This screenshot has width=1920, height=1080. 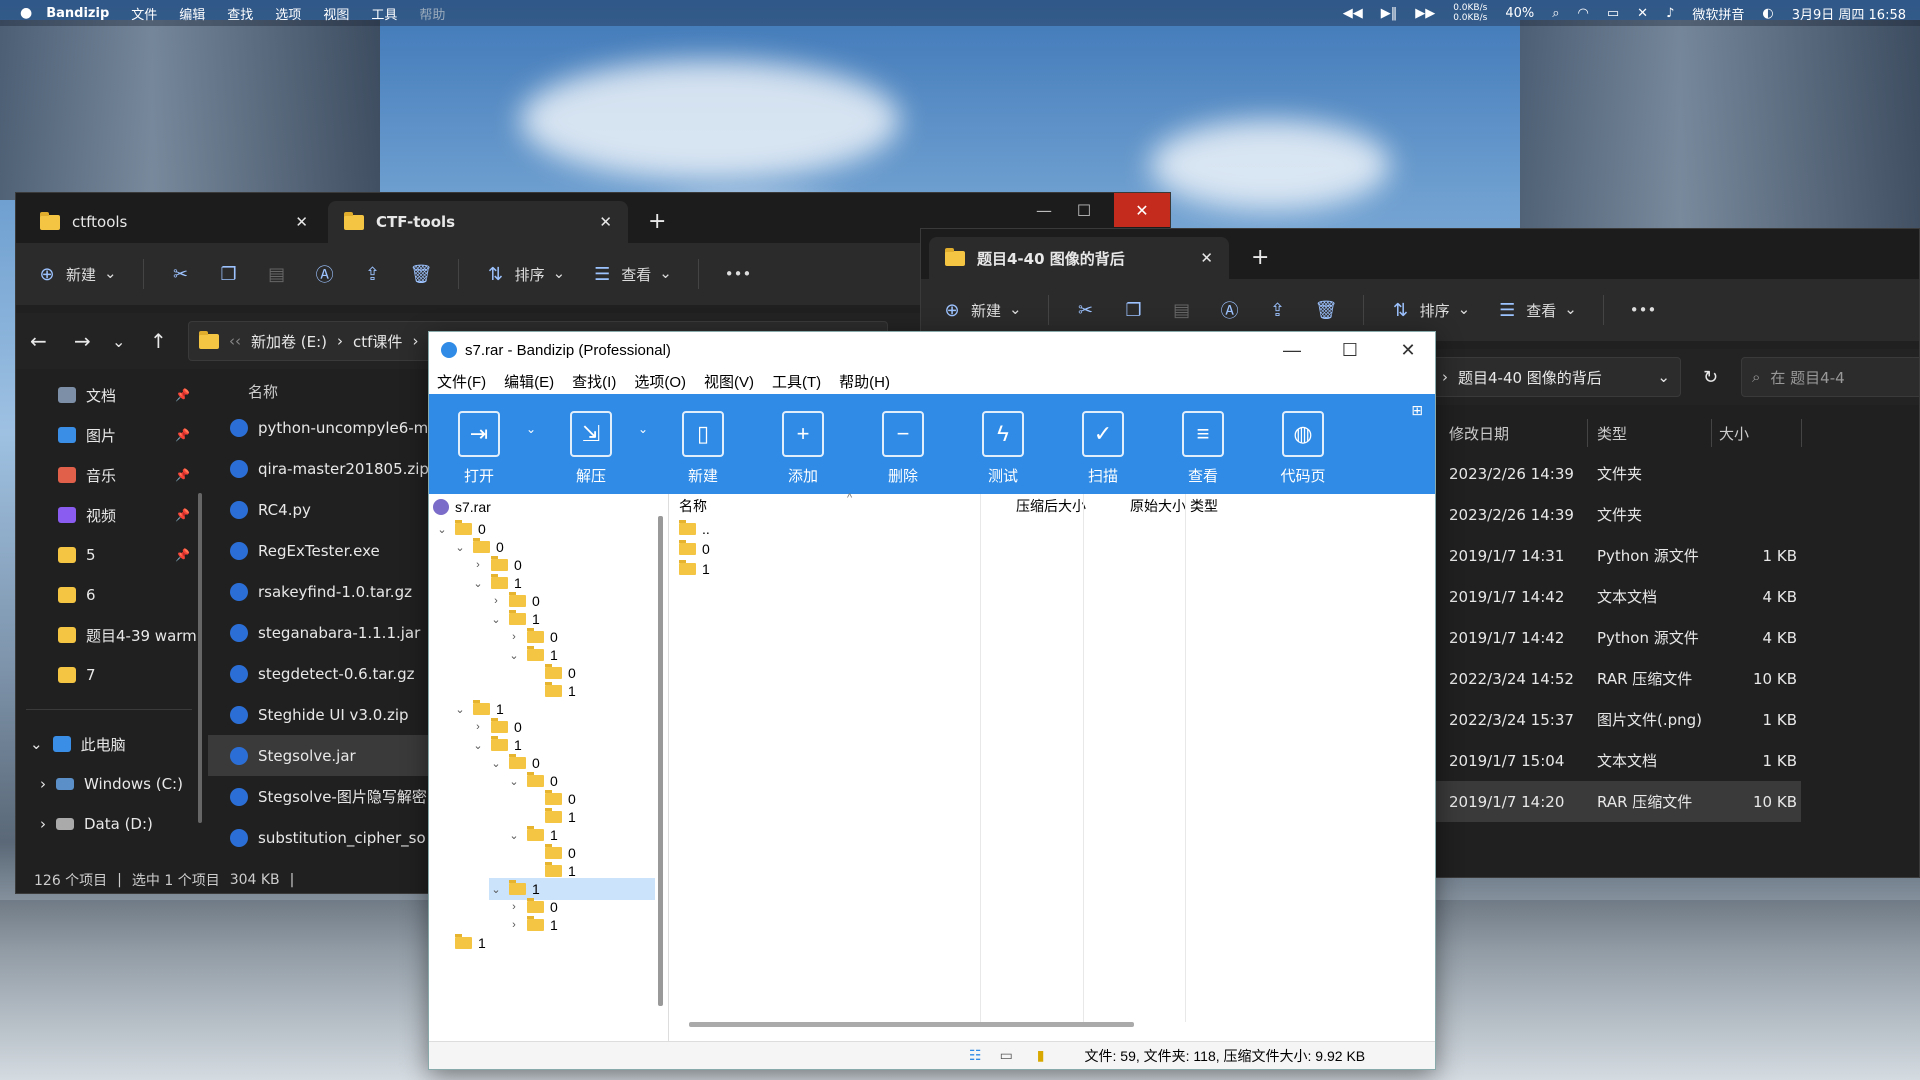 What do you see at coordinates (657, 221) in the screenshot?
I see `new-tab-button: +` at bounding box center [657, 221].